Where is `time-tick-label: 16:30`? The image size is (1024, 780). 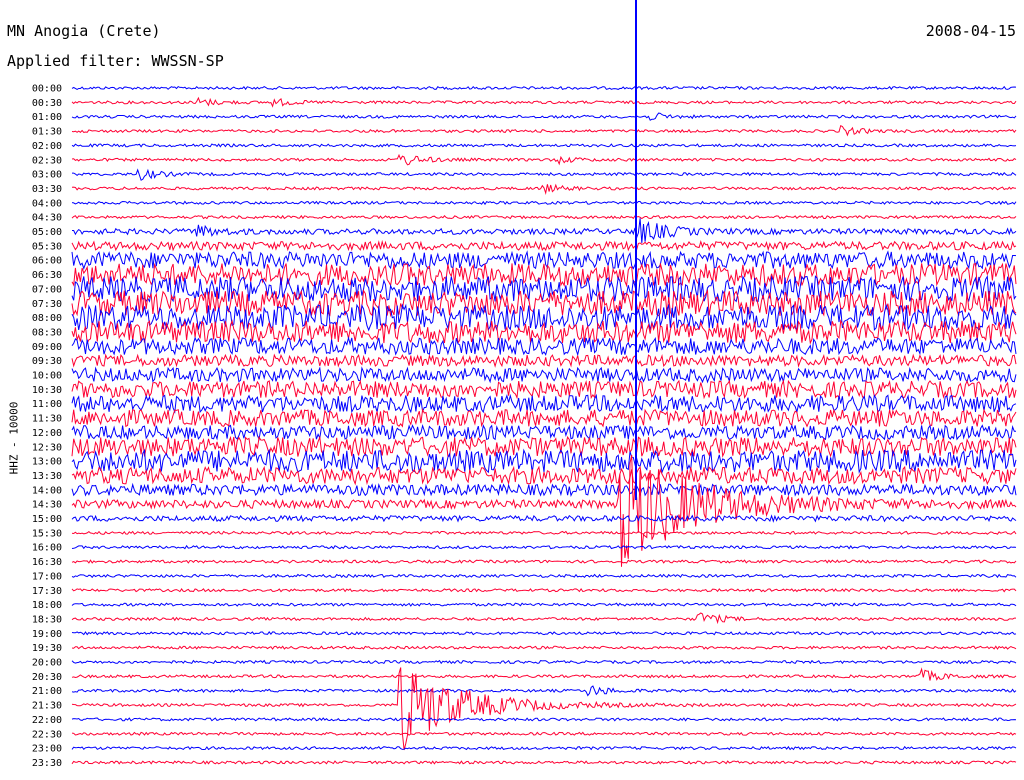 time-tick-label: 16:30 is located at coordinates (47, 562).